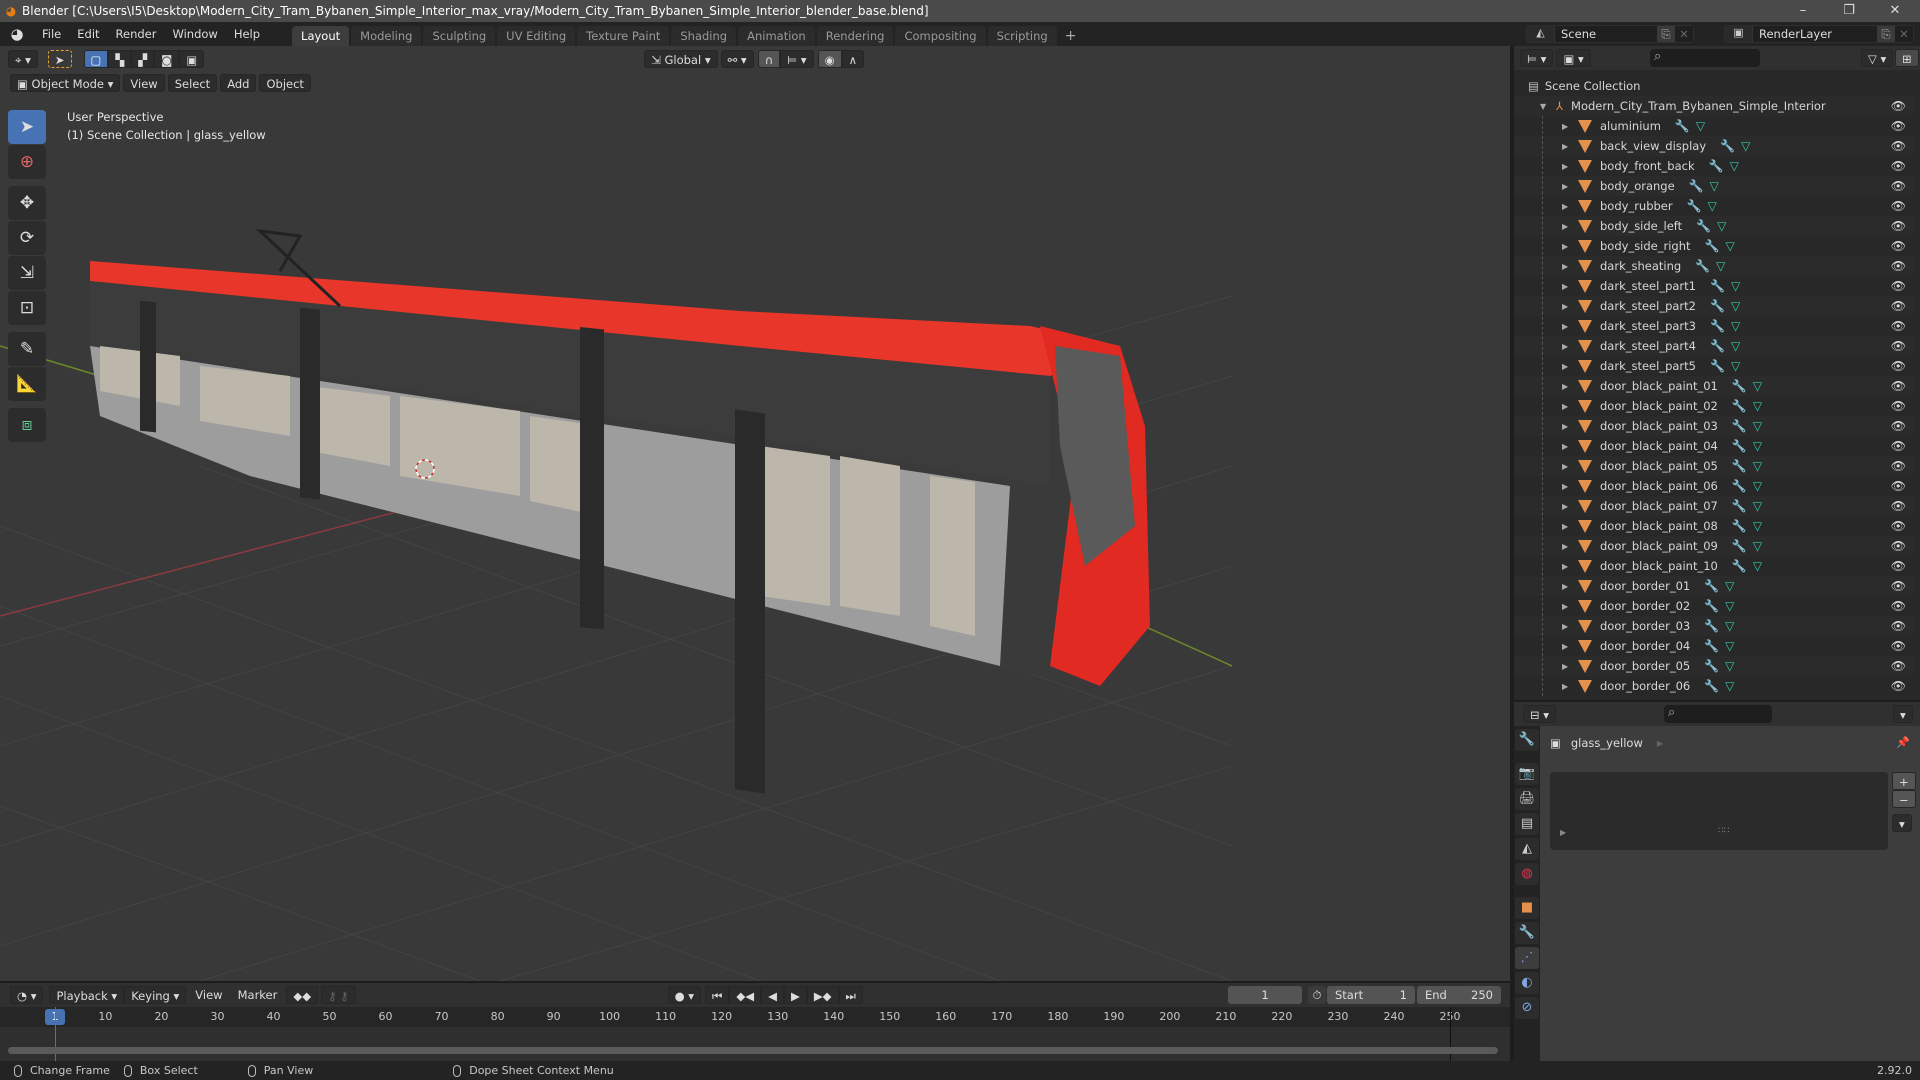 This screenshot has width=1920, height=1080. Describe the element at coordinates (1606, 34) in the screenshot. I see `scene-name: Scene` at that location.